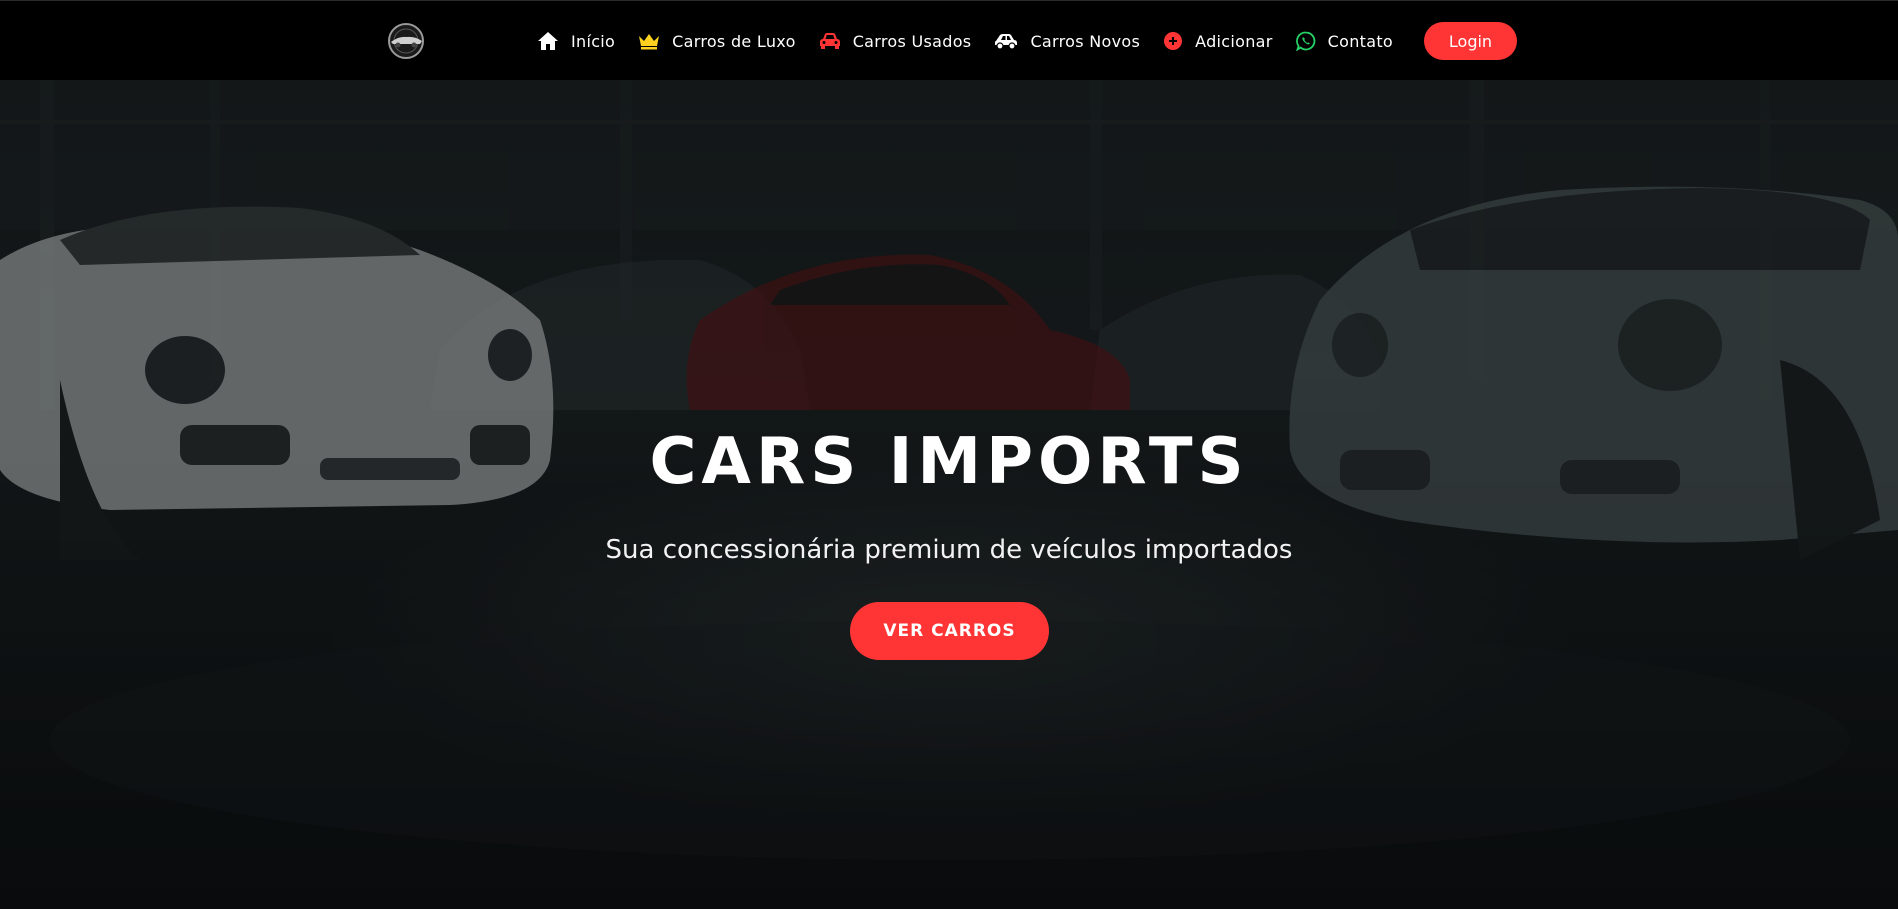 This screenshot has width=1898, height=909. Describe the element at coordinates (1470, 41) in the screenshot. I see `login-button: Login` at that location.